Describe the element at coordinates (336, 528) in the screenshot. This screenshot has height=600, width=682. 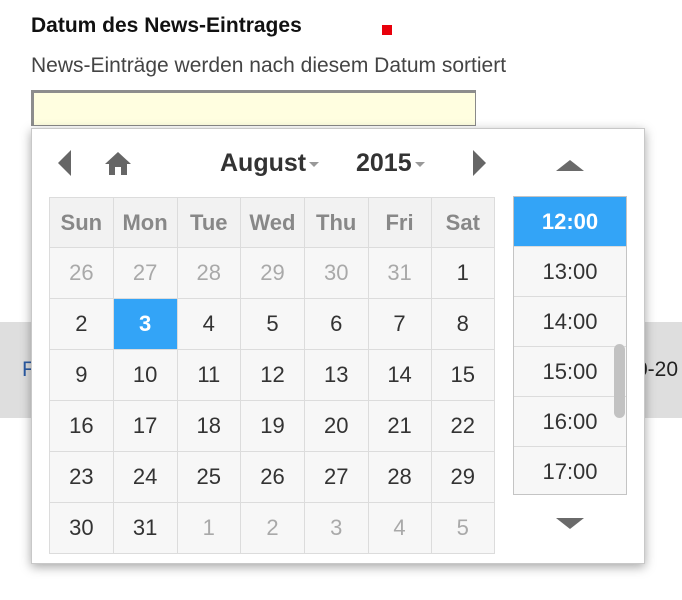
I see `calendar-day: 3` at that location.